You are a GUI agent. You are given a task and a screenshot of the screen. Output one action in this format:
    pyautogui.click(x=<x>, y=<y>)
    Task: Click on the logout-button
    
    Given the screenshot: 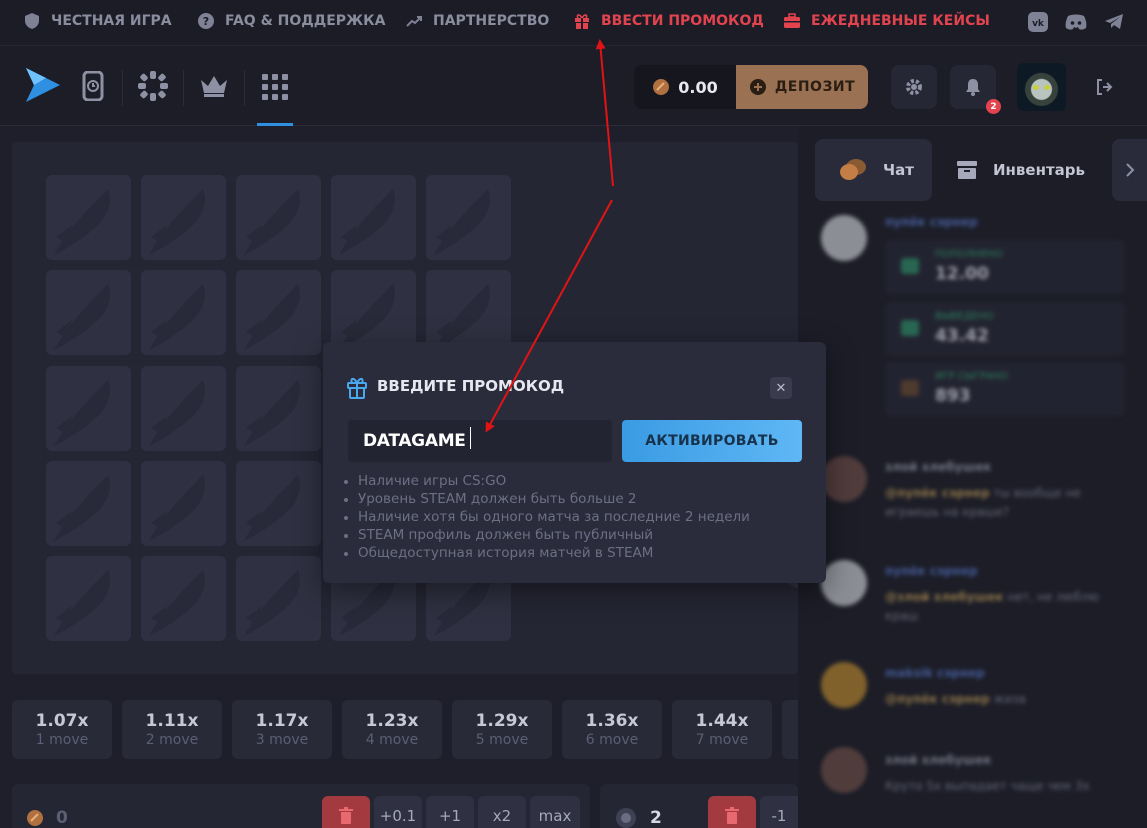 What is the action you would take?
    pyautogui.click(x=1104, y=87)
    